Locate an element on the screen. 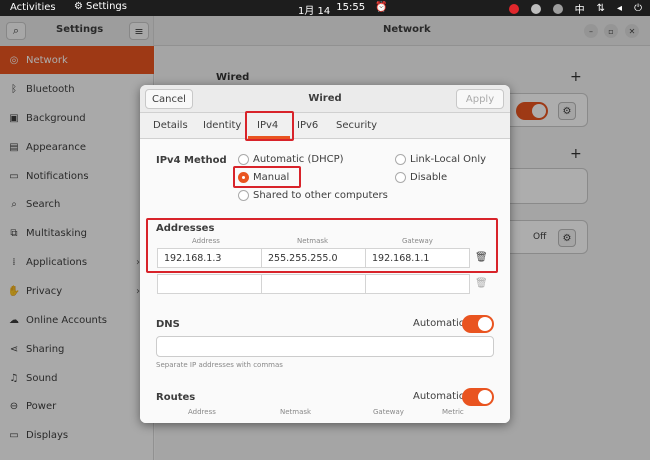 This screenshot has height=460, width=650. routes-metric-header: Metric is located at coordinates (453, 412).